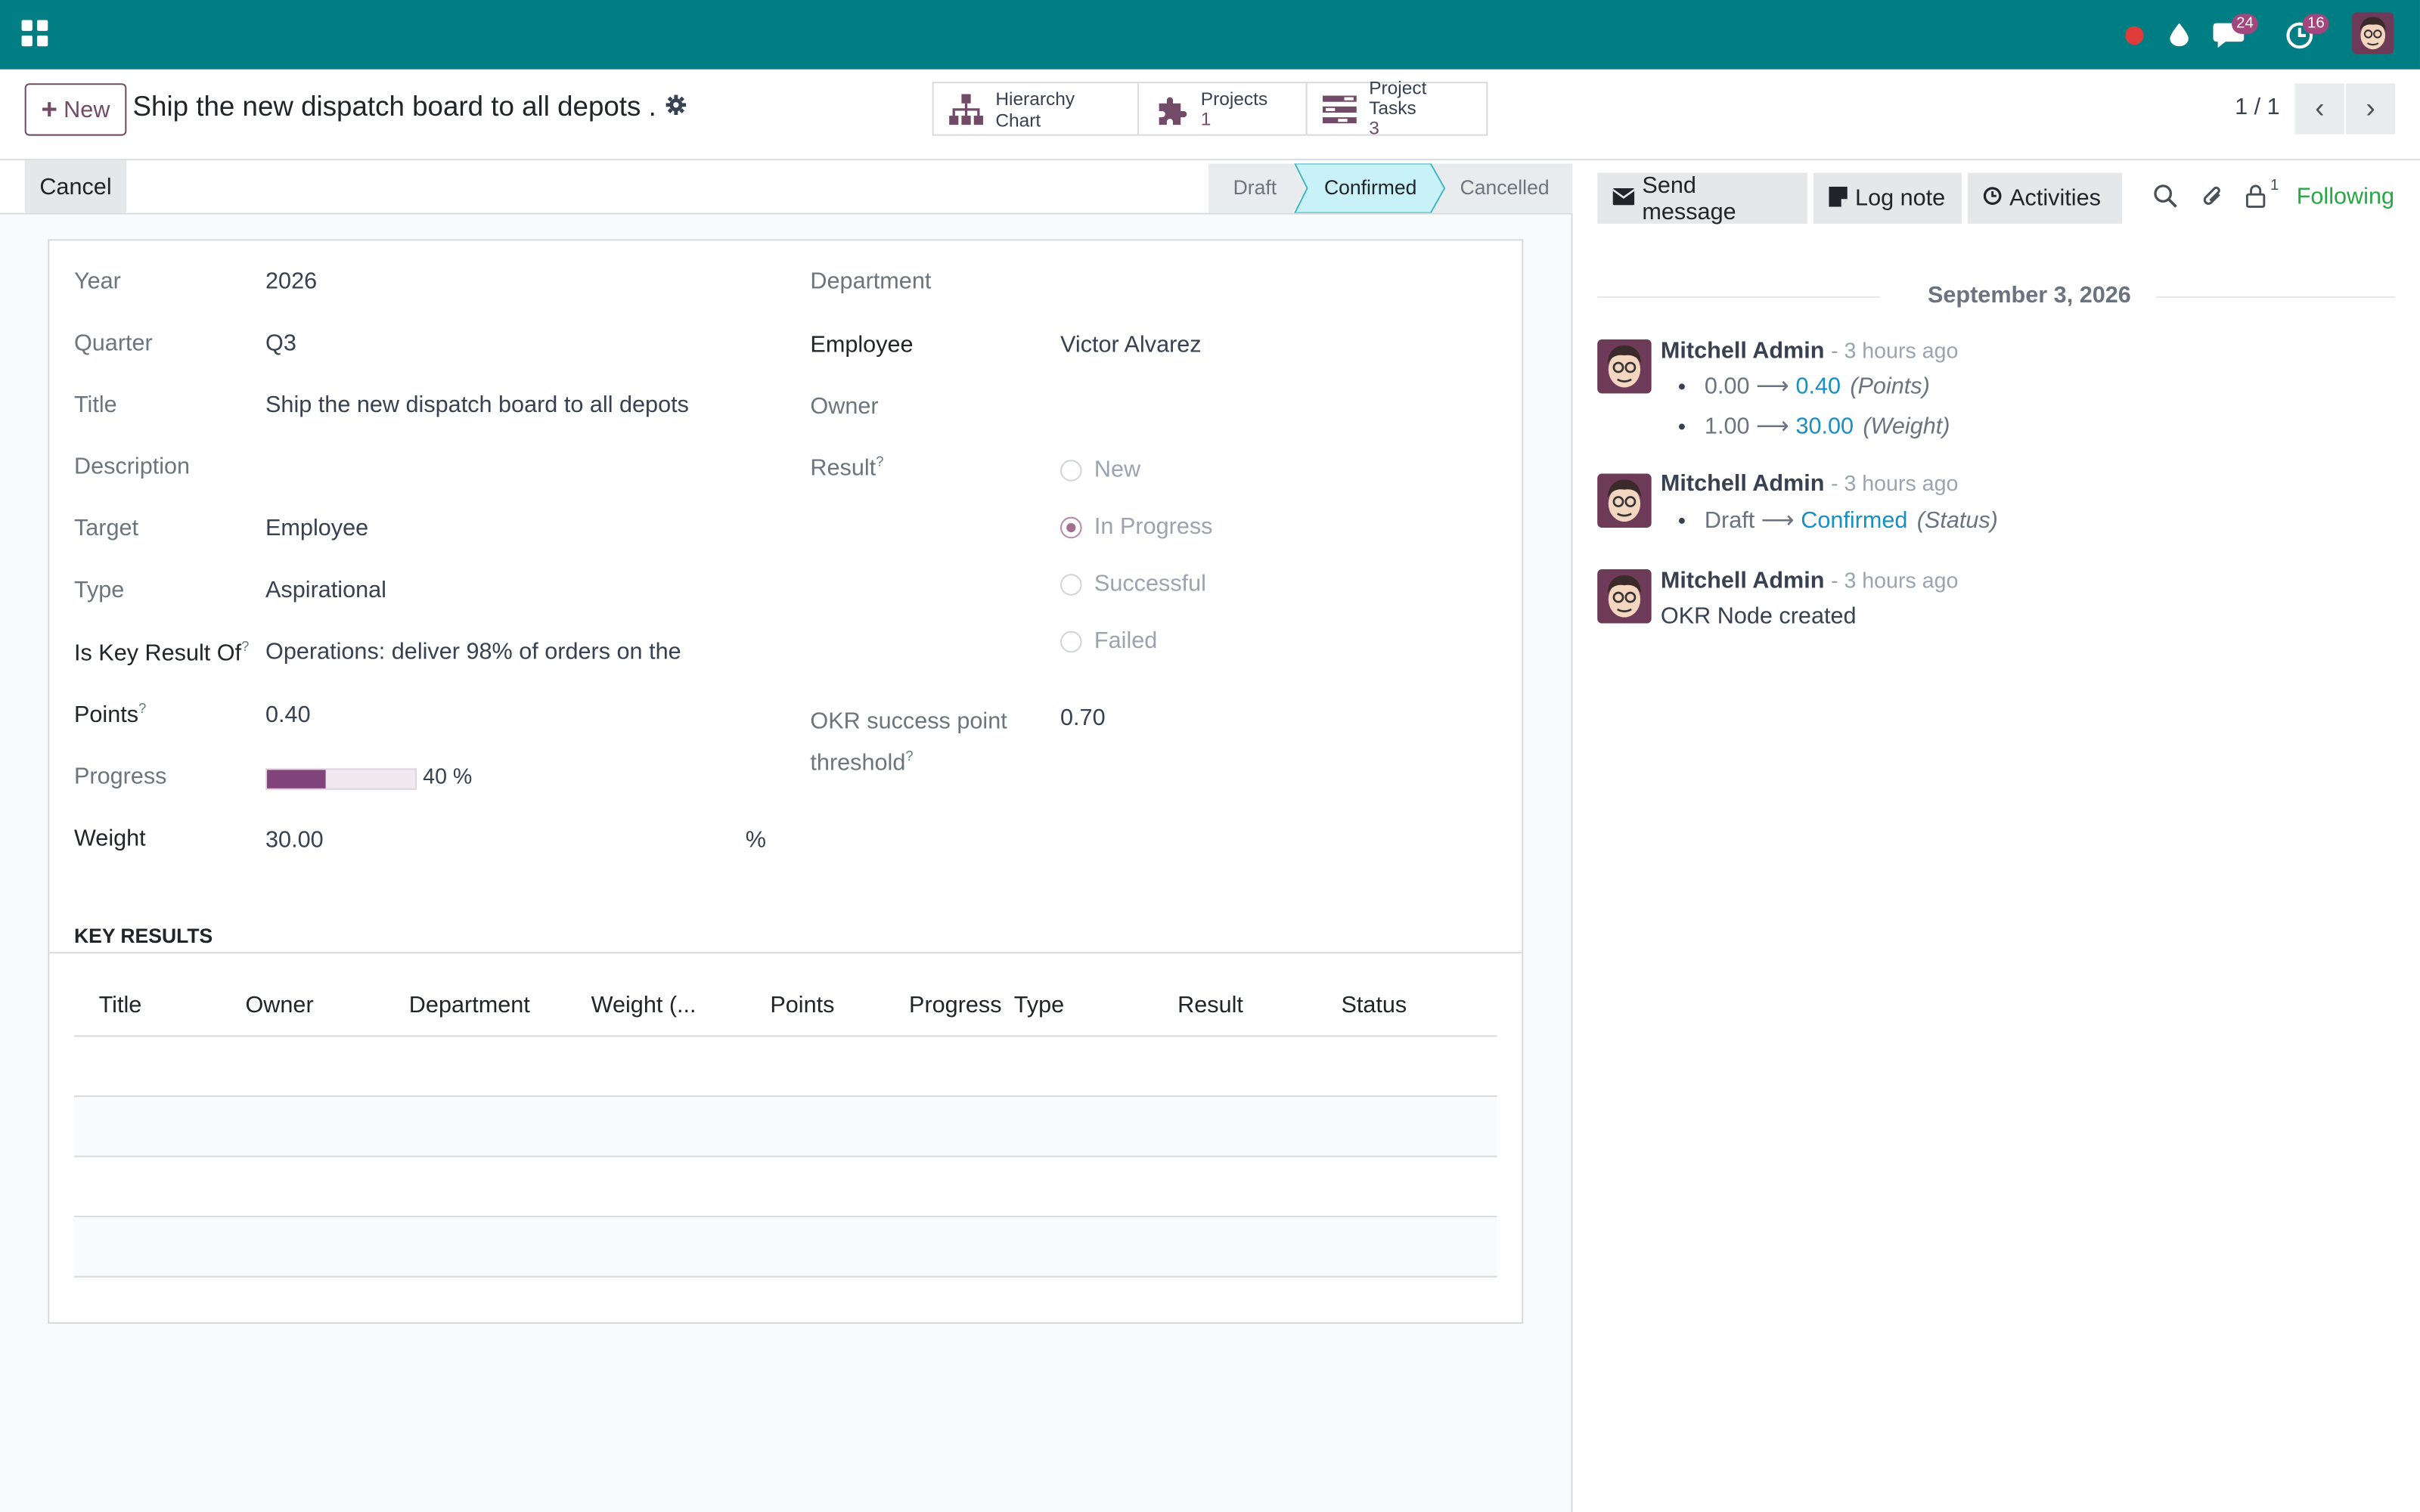 The width and height of the screenshot is (2420, 1512). I want to click on threshold-label-line1: OKR success point, so click(908, 721).